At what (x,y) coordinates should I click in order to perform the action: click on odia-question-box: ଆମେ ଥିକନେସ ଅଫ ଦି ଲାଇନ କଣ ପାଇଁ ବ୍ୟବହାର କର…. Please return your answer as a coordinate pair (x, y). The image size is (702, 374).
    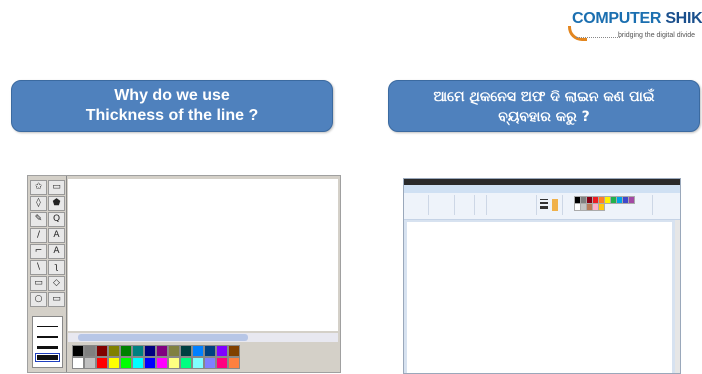
    Looking at the image, I should click on (544, 106).